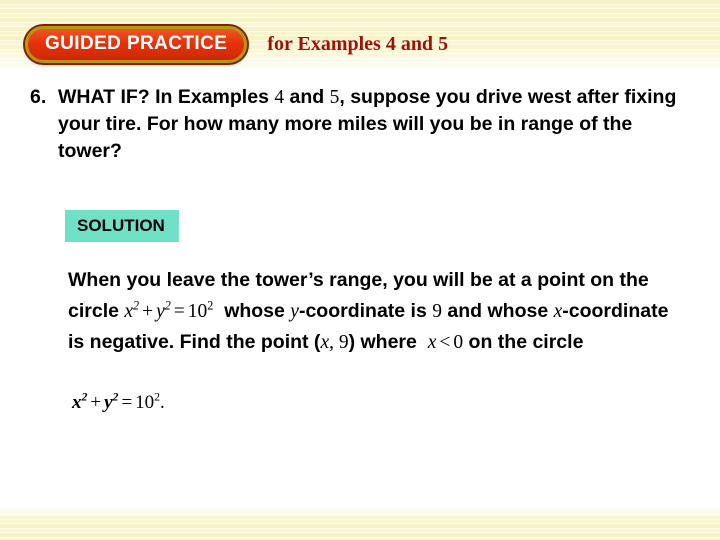 Image resolution: width=720 pixels, height=540 pixels. What do you see at coordinates (162, 402) in the screenshot?
I see `final-equation-period: .` at bounding box center [162, 402].